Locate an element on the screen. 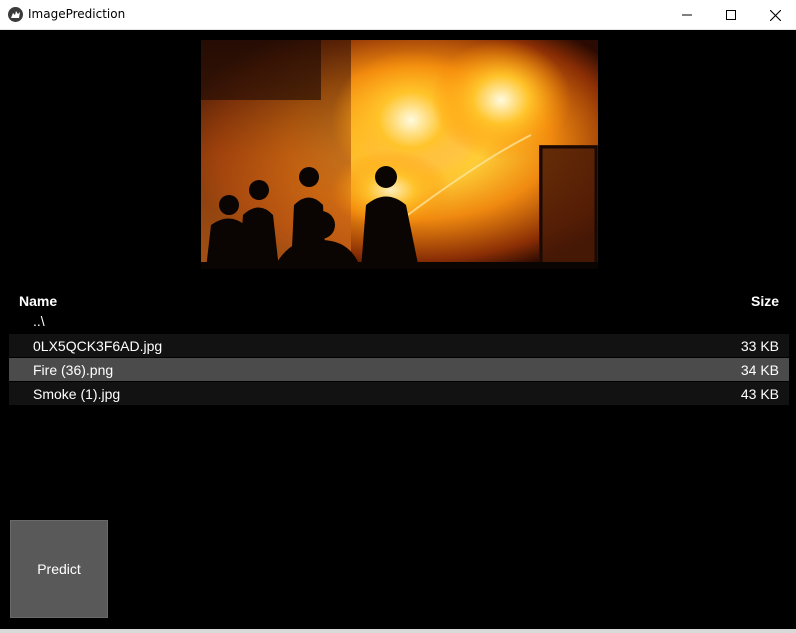 The height and width of the screenshot is (633, 796). column-header-name: Name is located at coordinates (38, 301).